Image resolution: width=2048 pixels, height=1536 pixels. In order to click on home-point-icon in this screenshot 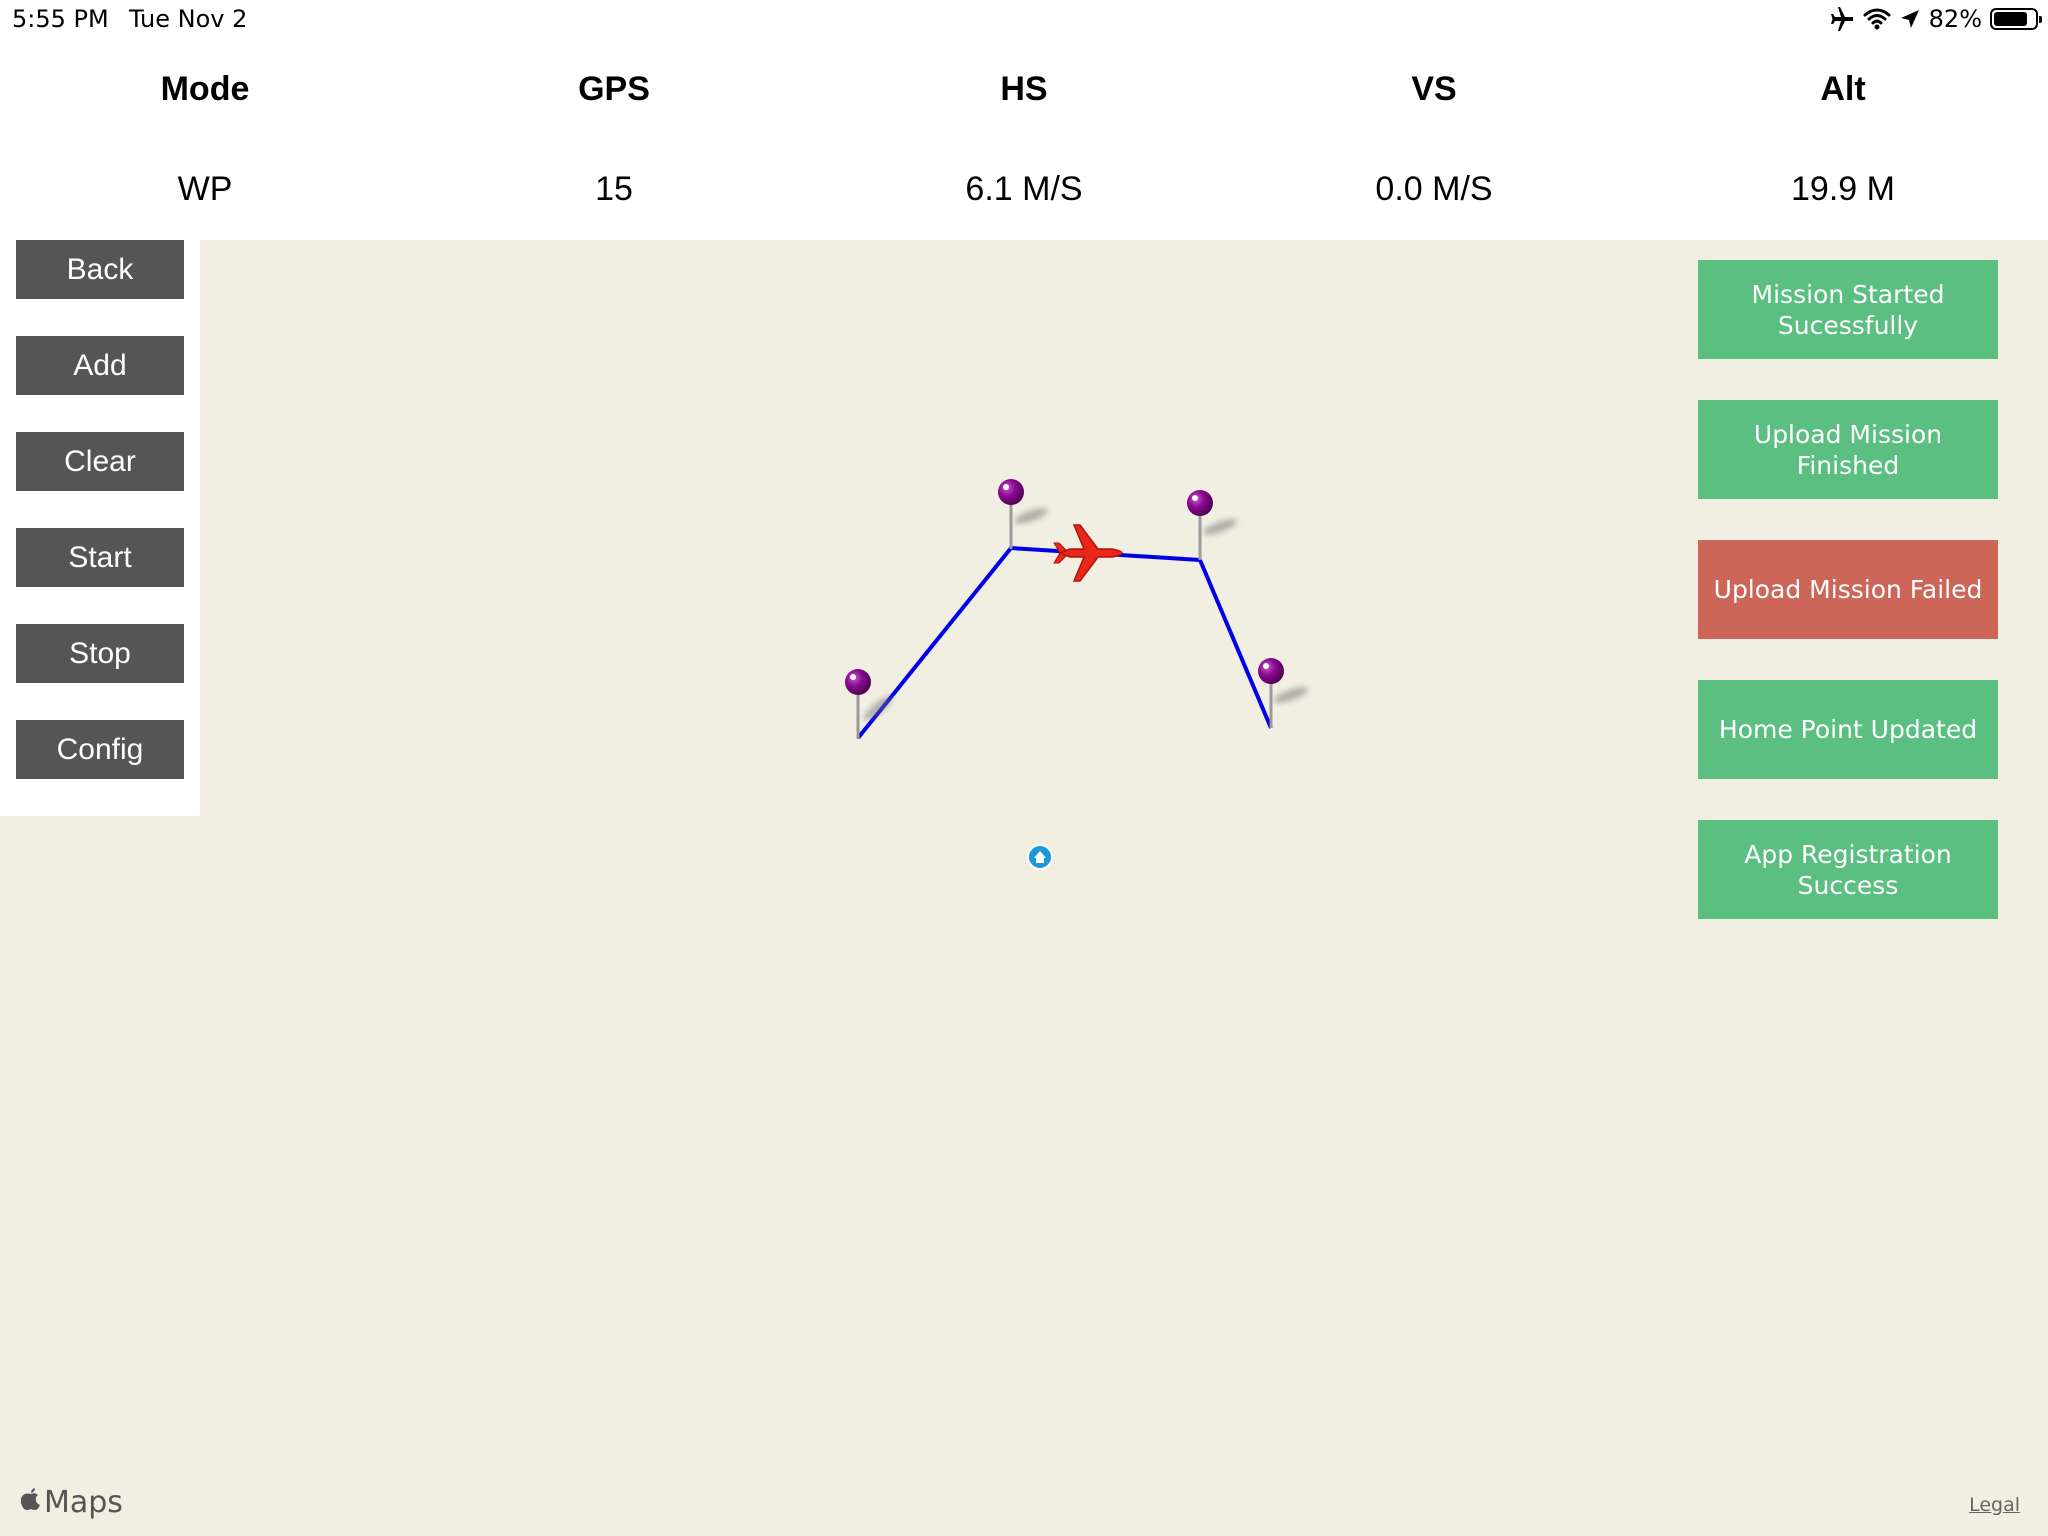, I will do `click(1040, 857)`.